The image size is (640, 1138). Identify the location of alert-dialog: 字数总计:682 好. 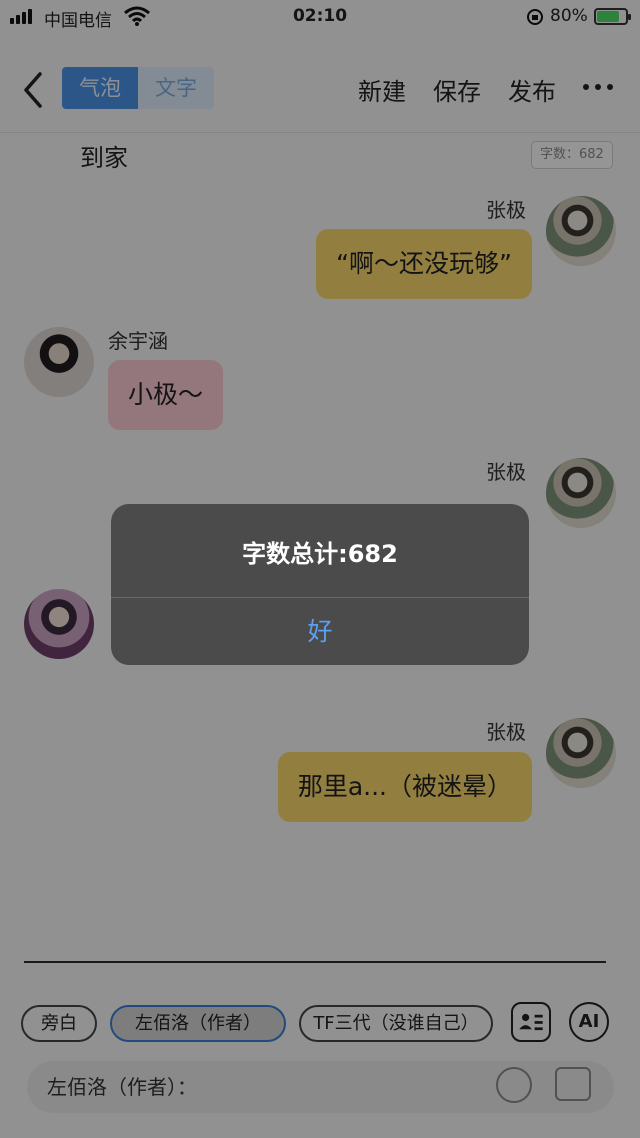
(320, 584).